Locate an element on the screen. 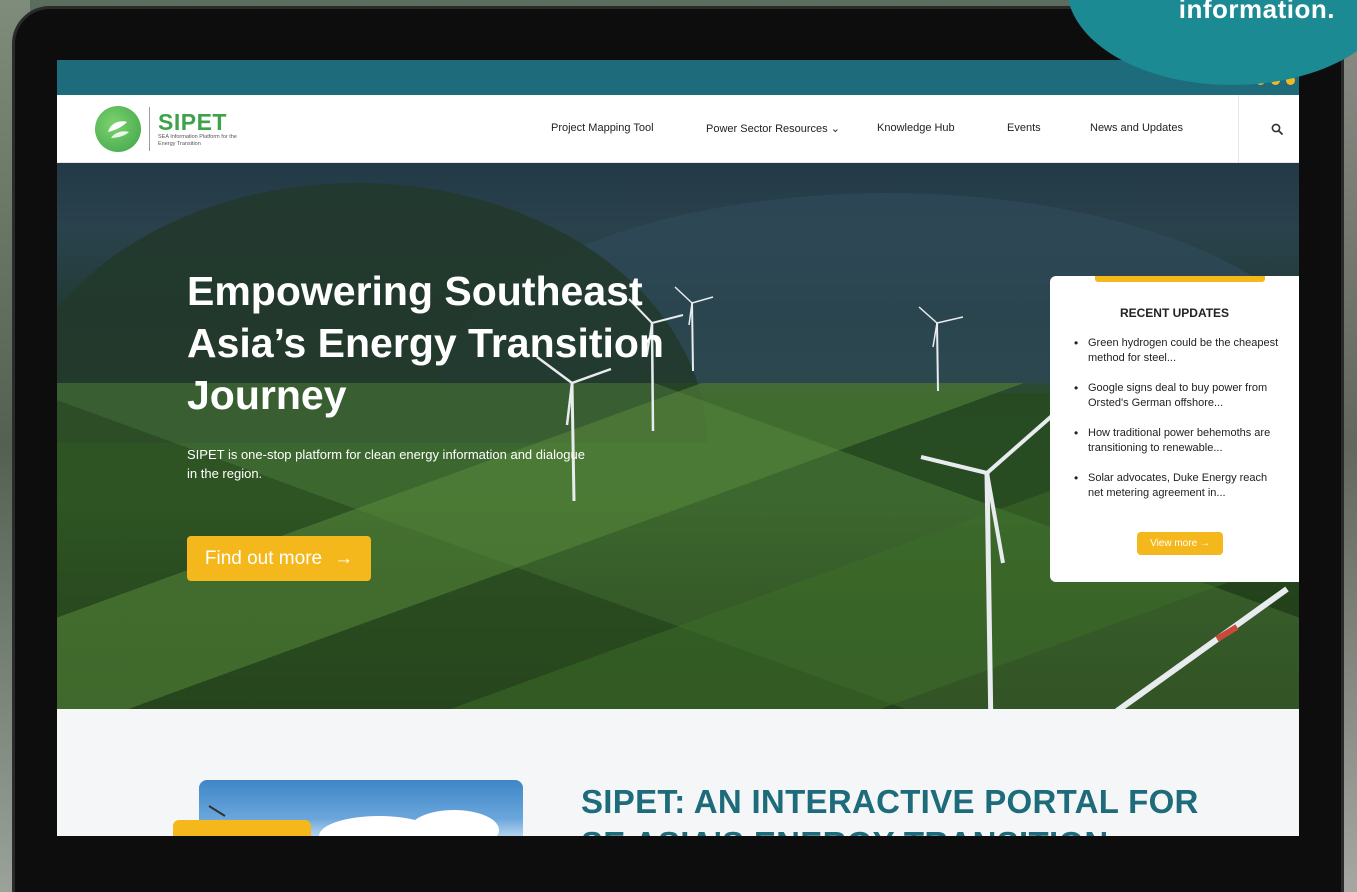  find-out-more-button: Find out more → is located at coordinates (279, 558).